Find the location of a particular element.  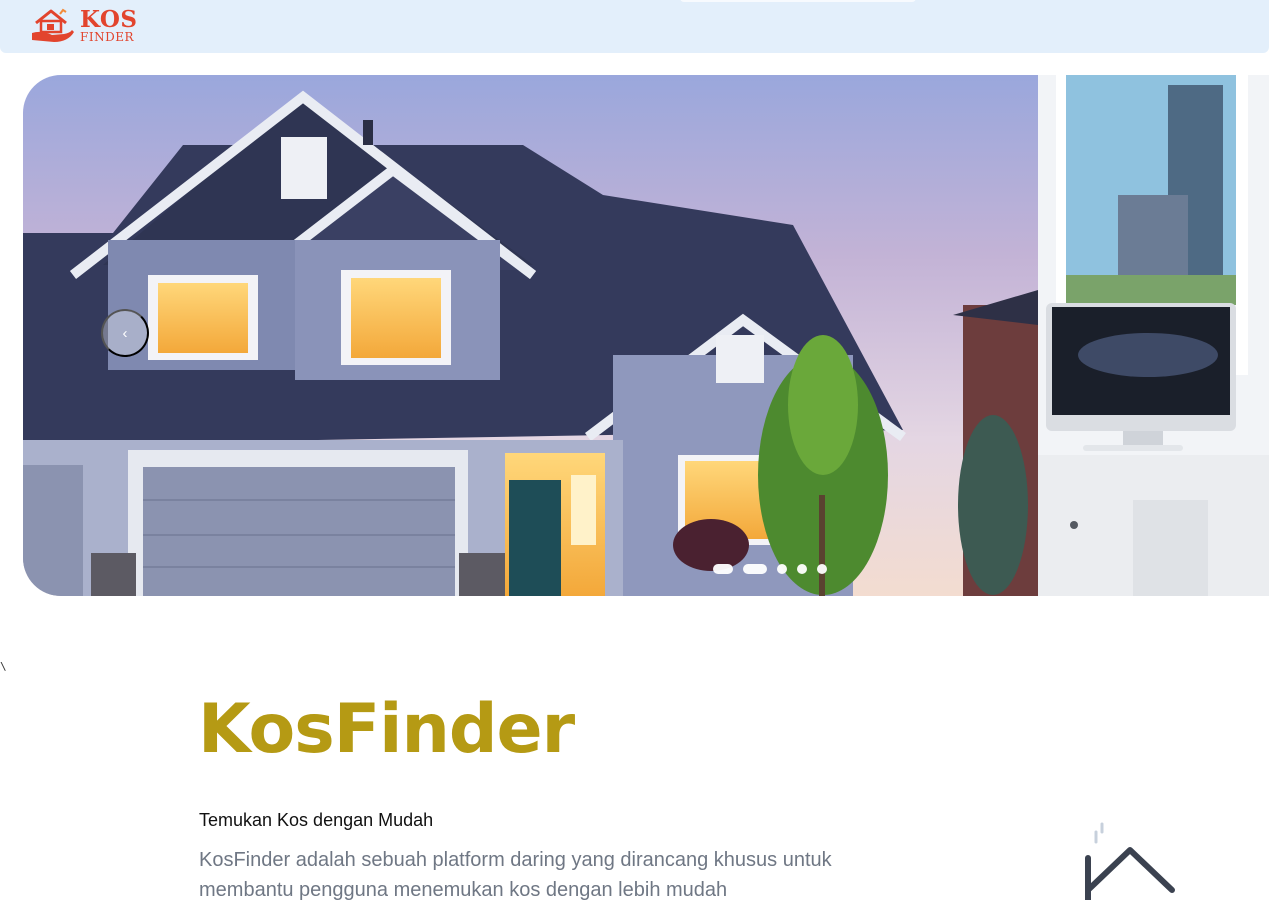

stray-text-mark: \ is located at coordinates (3, 666).